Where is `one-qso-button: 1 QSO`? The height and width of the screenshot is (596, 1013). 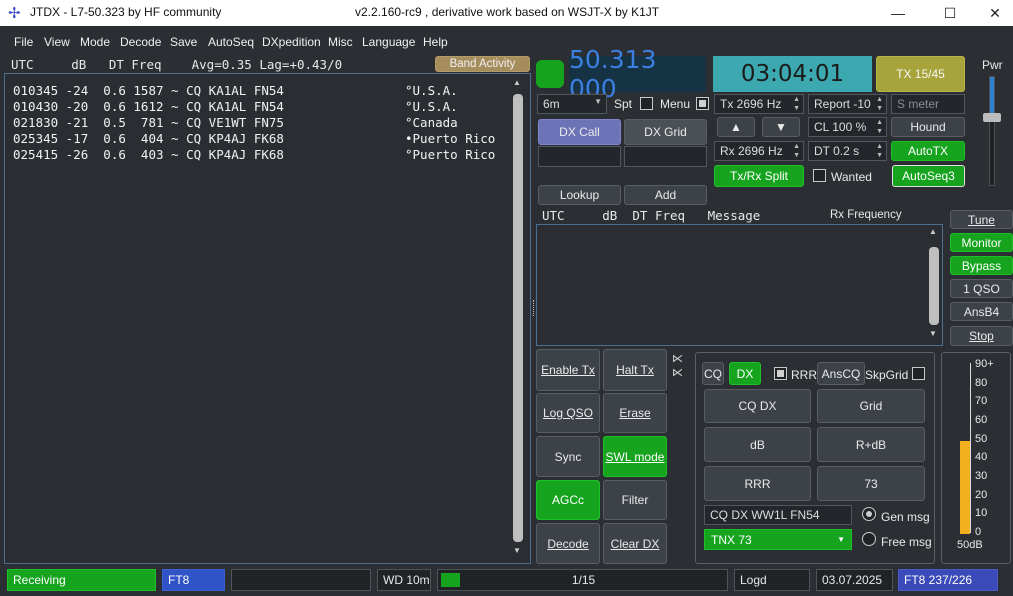 one-qso-button: 1 QSO is located at coordinates (981, 288).